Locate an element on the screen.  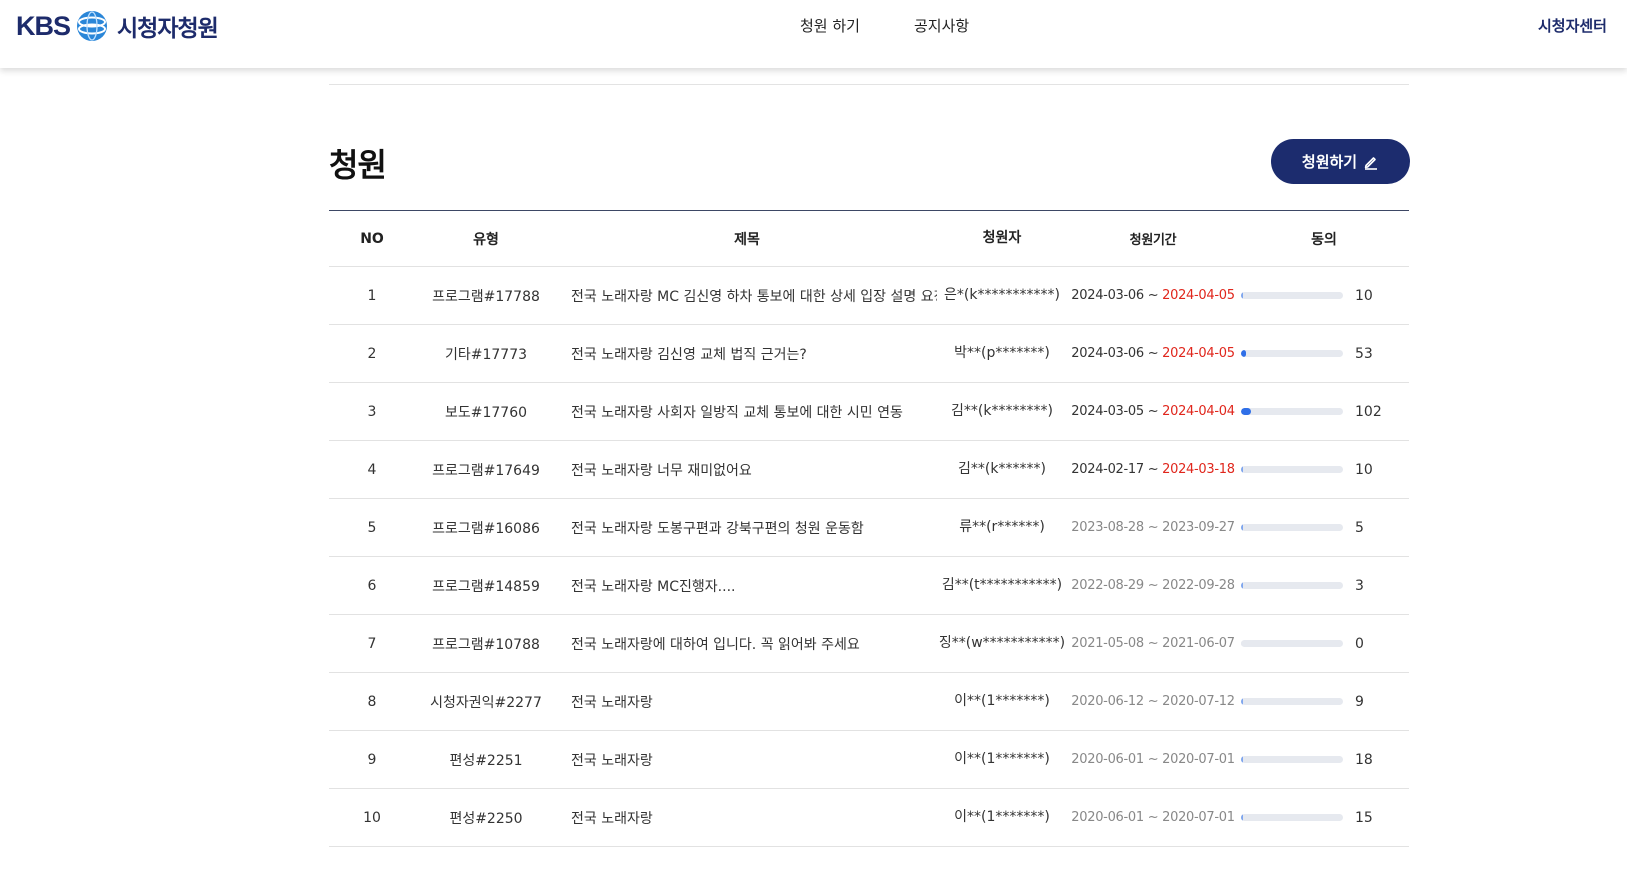
period-start: 2024-02-17 is located at coordinates (1107, 469).